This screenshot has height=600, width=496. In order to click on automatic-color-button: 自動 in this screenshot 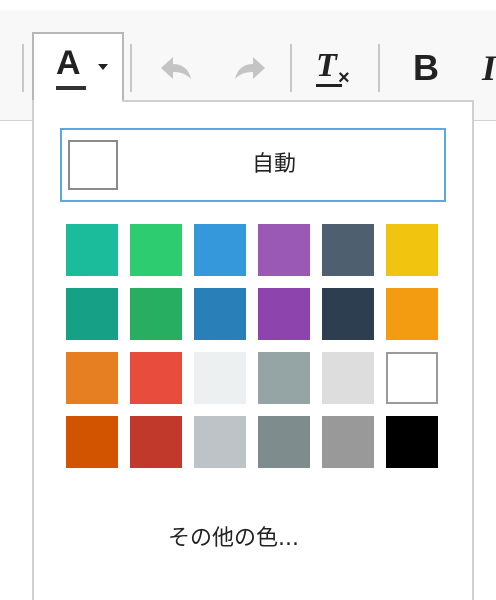, I will do `click(253, 165)`.